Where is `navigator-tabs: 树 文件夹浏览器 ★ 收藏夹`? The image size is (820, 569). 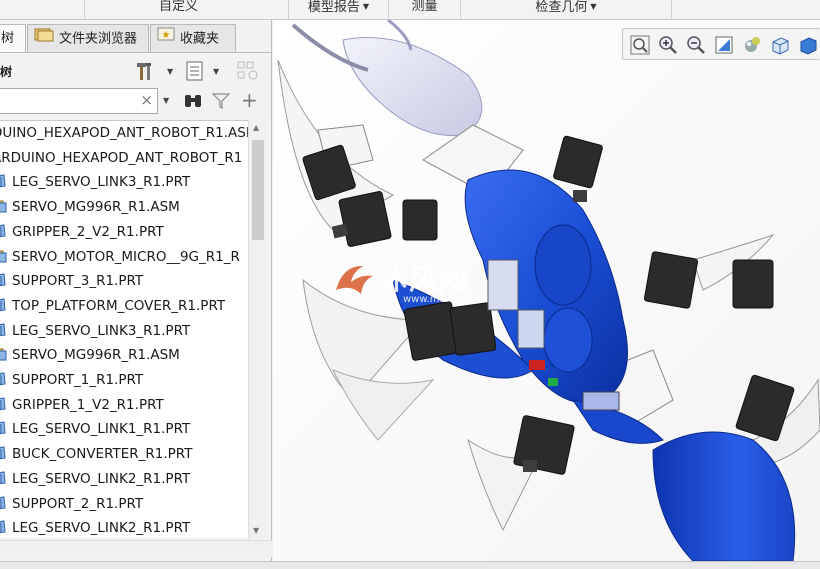
navigator-tabs: 树 文件夹浏览器 ★ 收藏夹 is located at coordinates (136, 38).